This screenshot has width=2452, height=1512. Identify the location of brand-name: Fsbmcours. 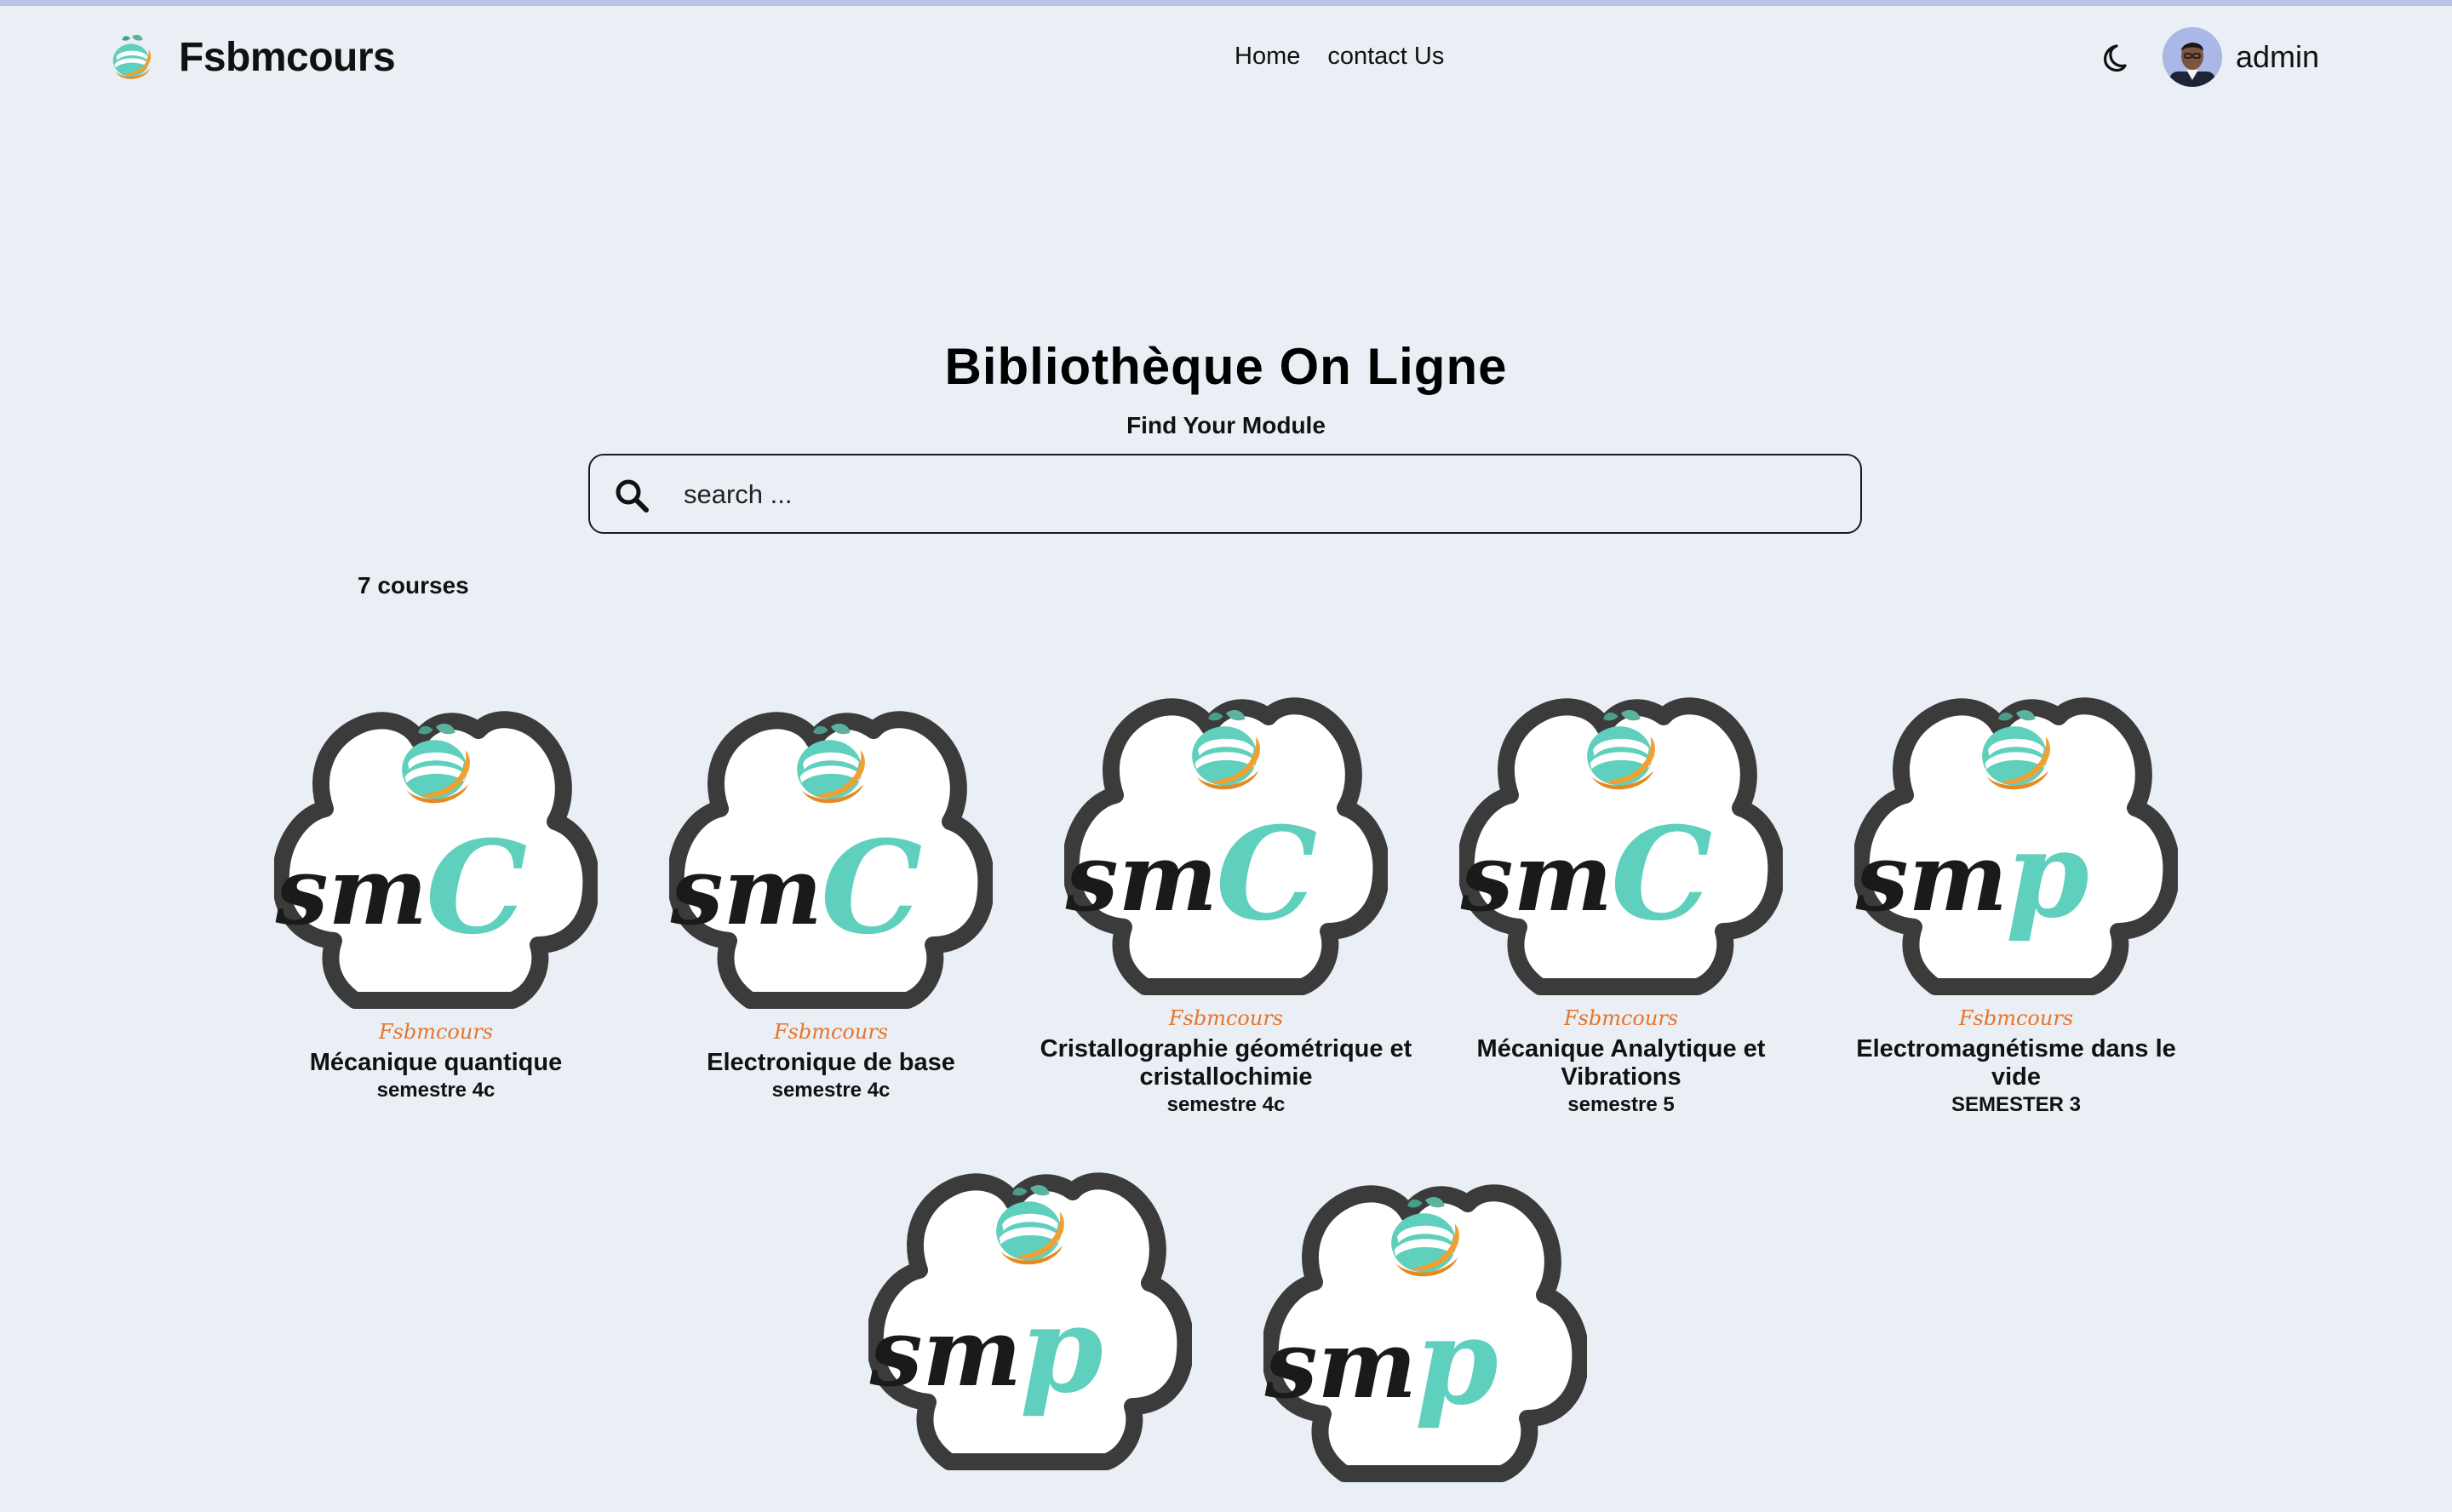
(287, 57).